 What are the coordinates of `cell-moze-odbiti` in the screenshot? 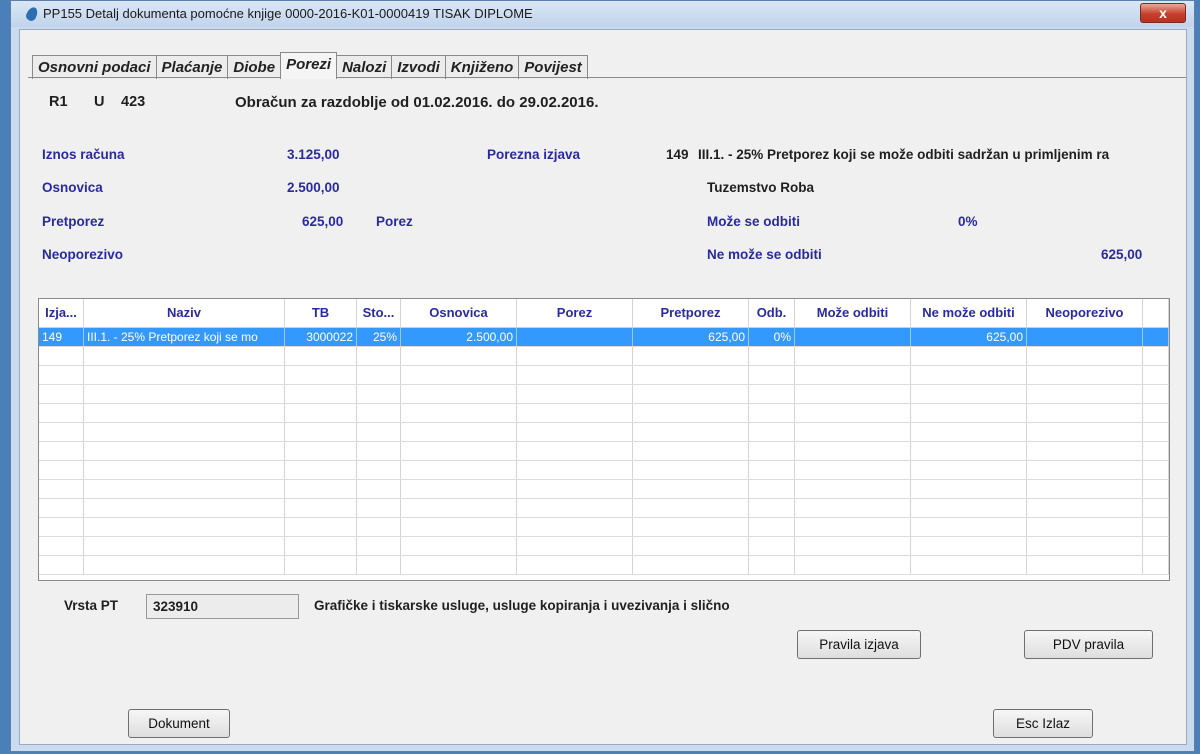 It's located at (853, 337).